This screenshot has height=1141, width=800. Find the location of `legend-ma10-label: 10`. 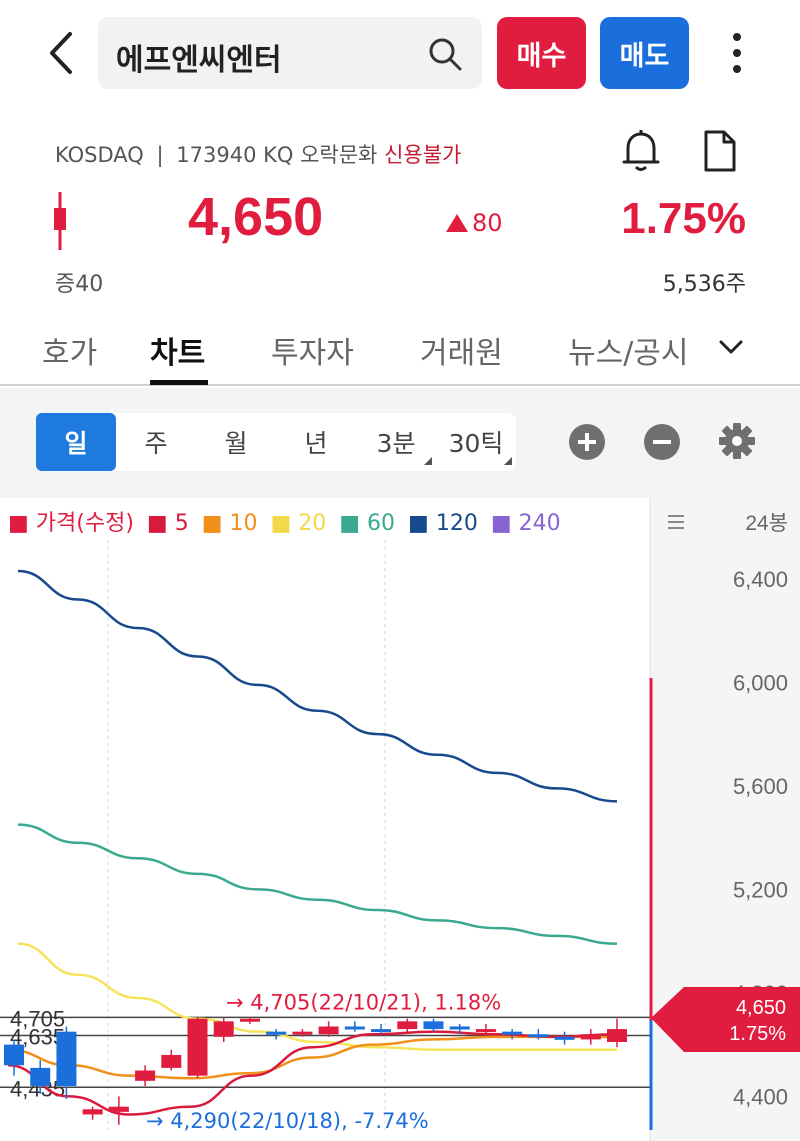

legend-ma10-label: 10 is located at coordinates (243, 523).